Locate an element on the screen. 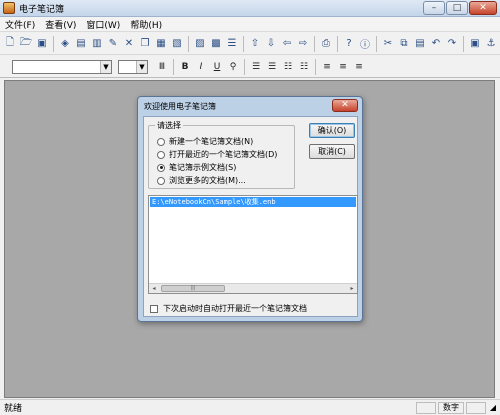  font-size-combo: ▼ is located at coordinates (133, 66).